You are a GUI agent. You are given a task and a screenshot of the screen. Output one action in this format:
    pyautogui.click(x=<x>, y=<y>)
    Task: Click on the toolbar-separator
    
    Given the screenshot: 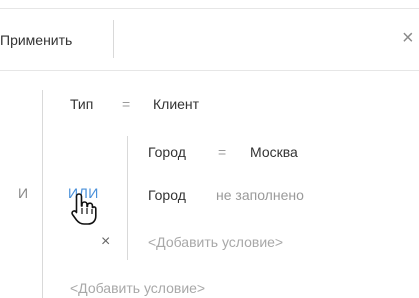 What is the action you would take?
    pyautogui.click(x=113, y=39)
    